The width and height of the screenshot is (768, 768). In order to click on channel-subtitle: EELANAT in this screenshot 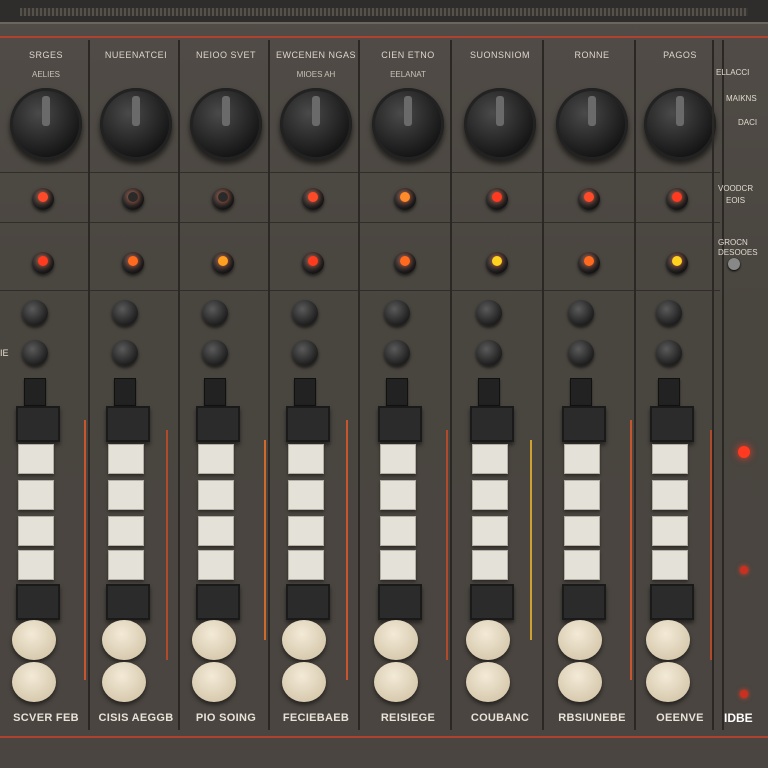, I will do `click(408, 74)`.